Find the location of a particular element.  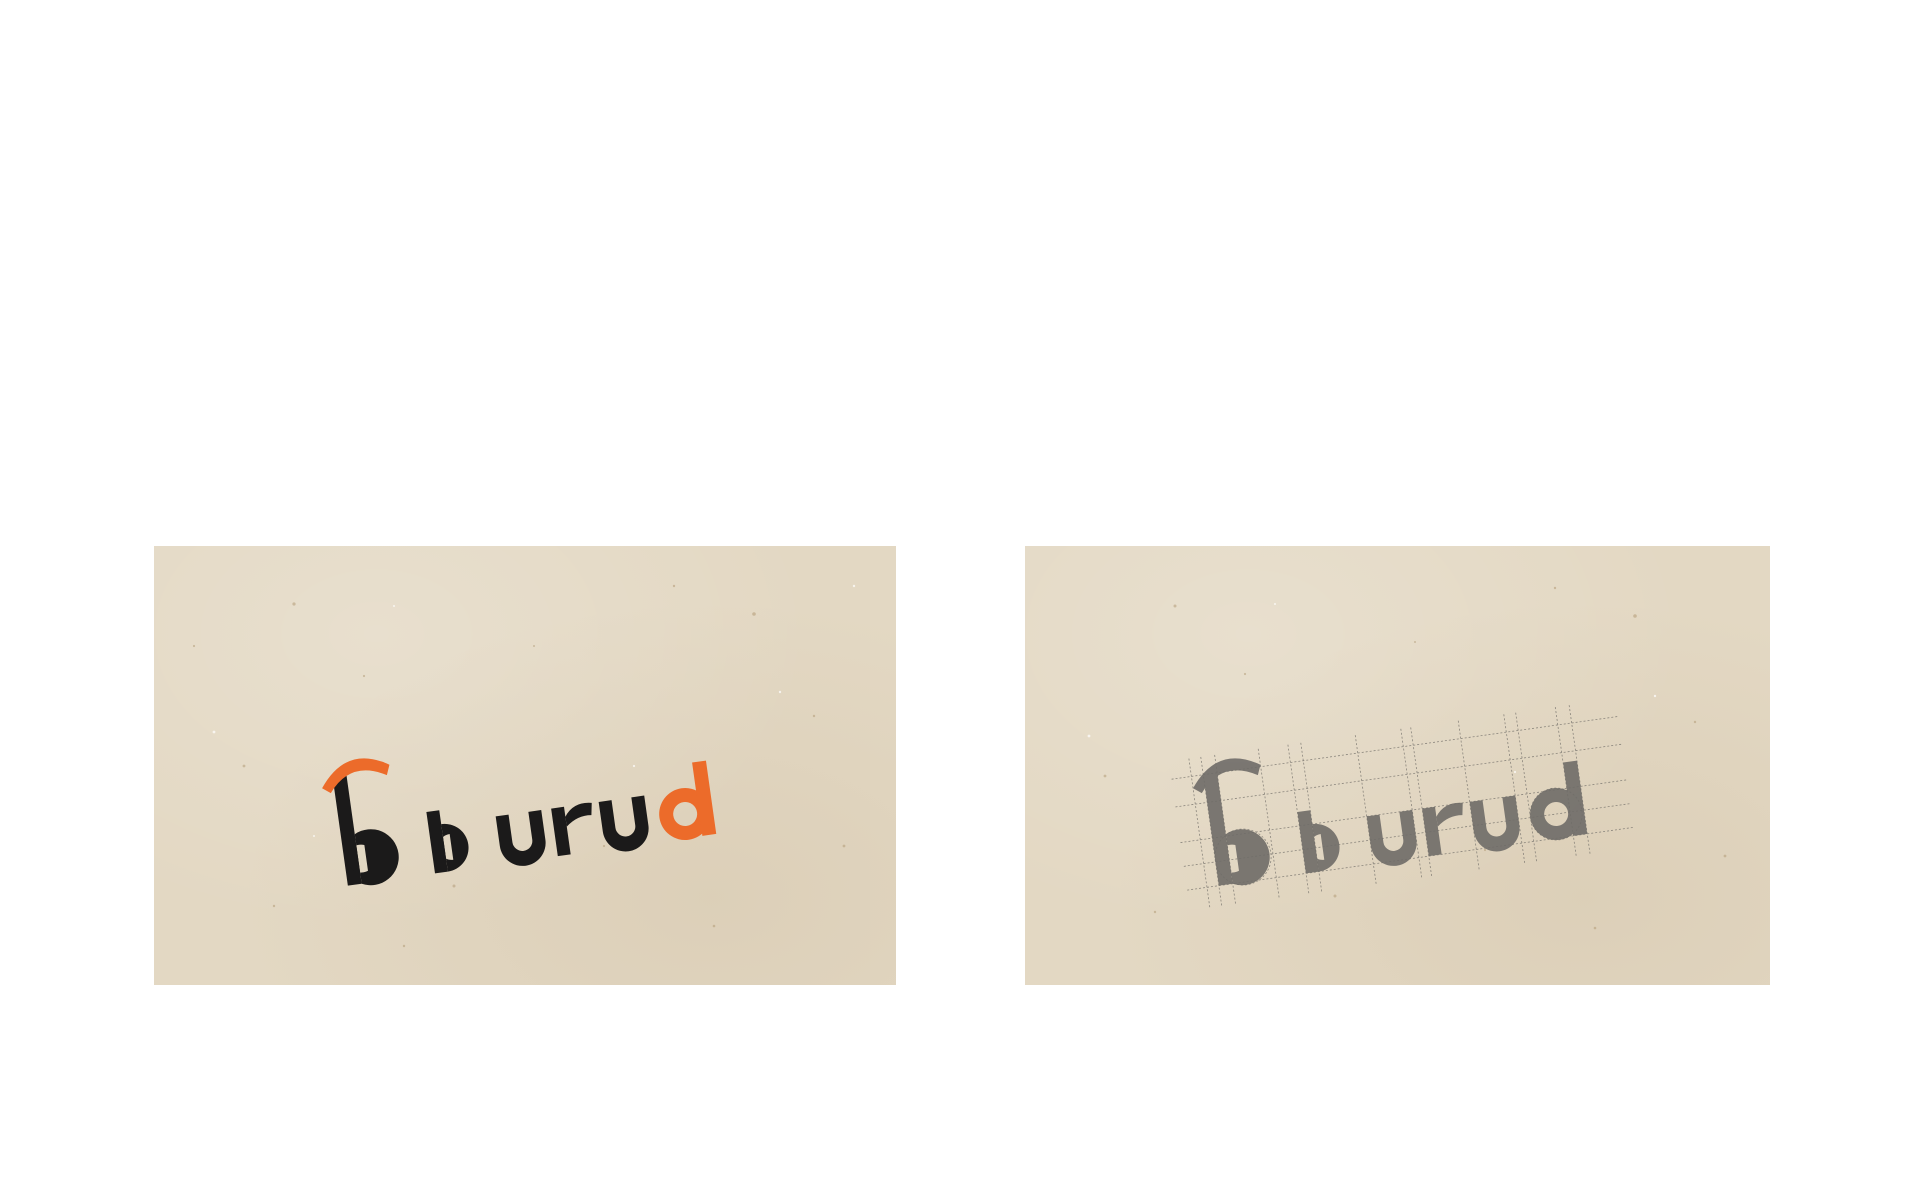

burud-logo is located at coordinates (519, 822).